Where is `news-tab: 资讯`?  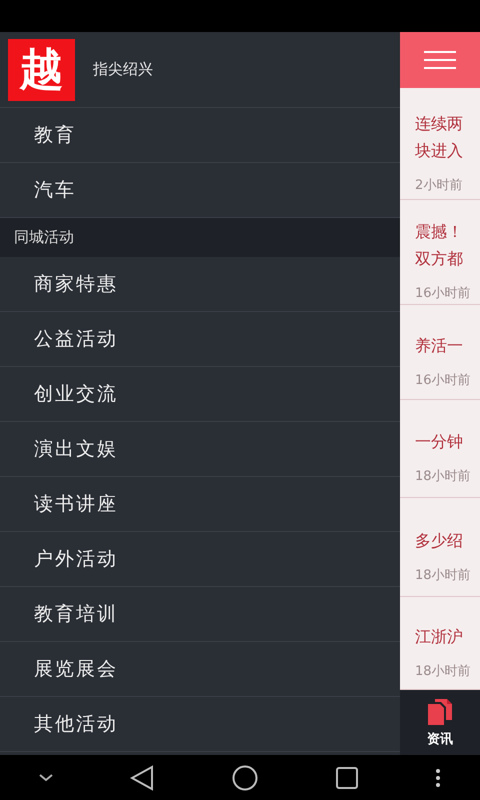 news-tab: 资讯 is located at coordinates (440, 722).